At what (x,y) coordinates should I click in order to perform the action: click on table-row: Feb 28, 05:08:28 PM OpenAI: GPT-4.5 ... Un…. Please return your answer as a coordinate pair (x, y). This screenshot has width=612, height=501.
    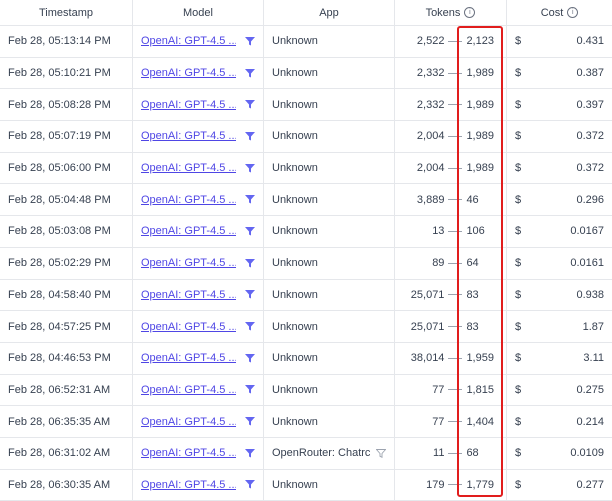
    Looking at the image, I should click on (306, 105).